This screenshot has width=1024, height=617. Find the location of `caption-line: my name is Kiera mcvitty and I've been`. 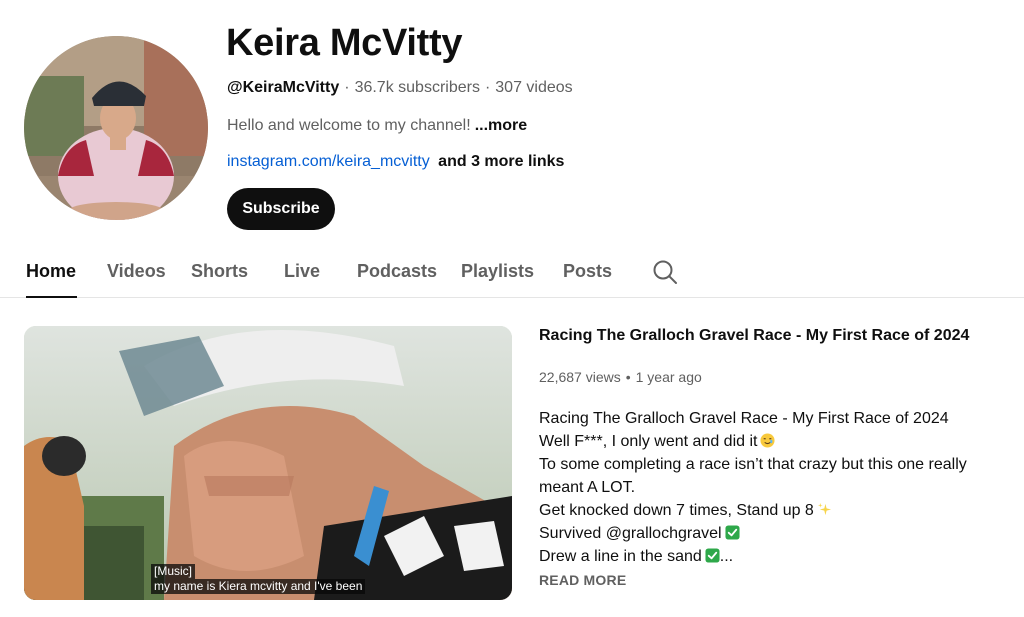

caption-line: my name is Kiera mcvitty and I've been is located at coordinates (258, 586).